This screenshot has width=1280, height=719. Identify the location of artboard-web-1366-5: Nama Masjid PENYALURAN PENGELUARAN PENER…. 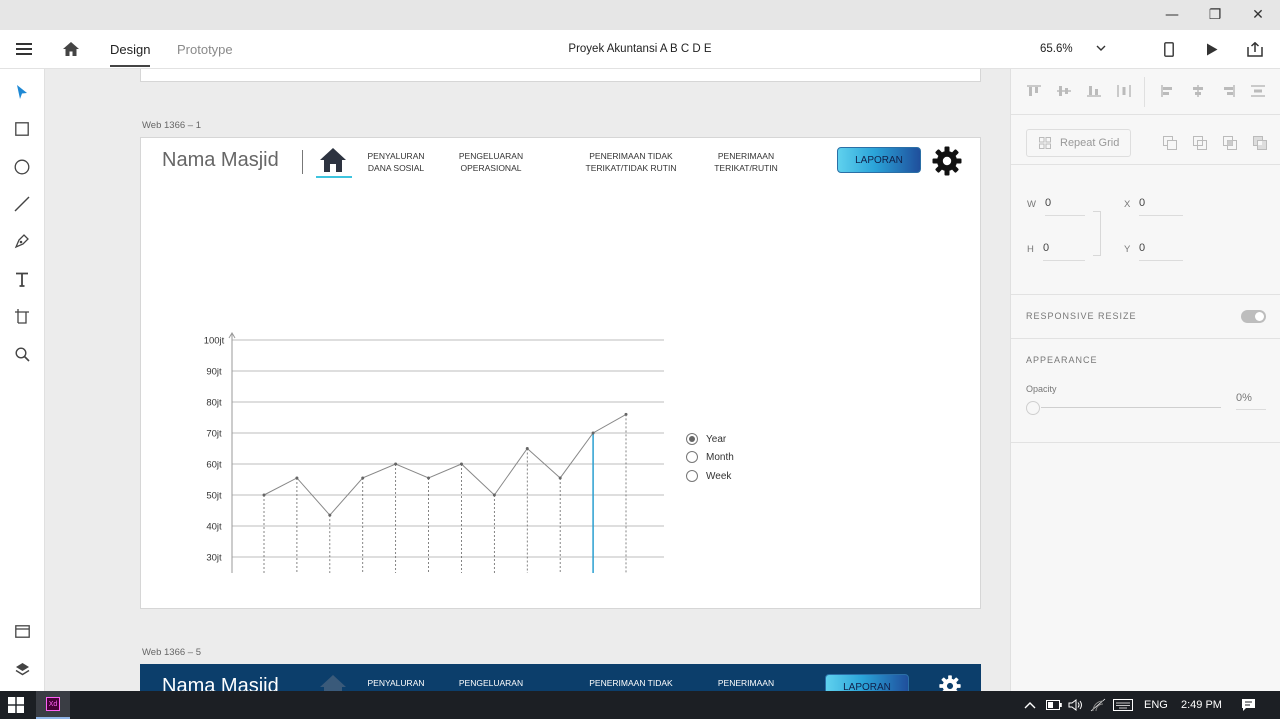
(560, 677).